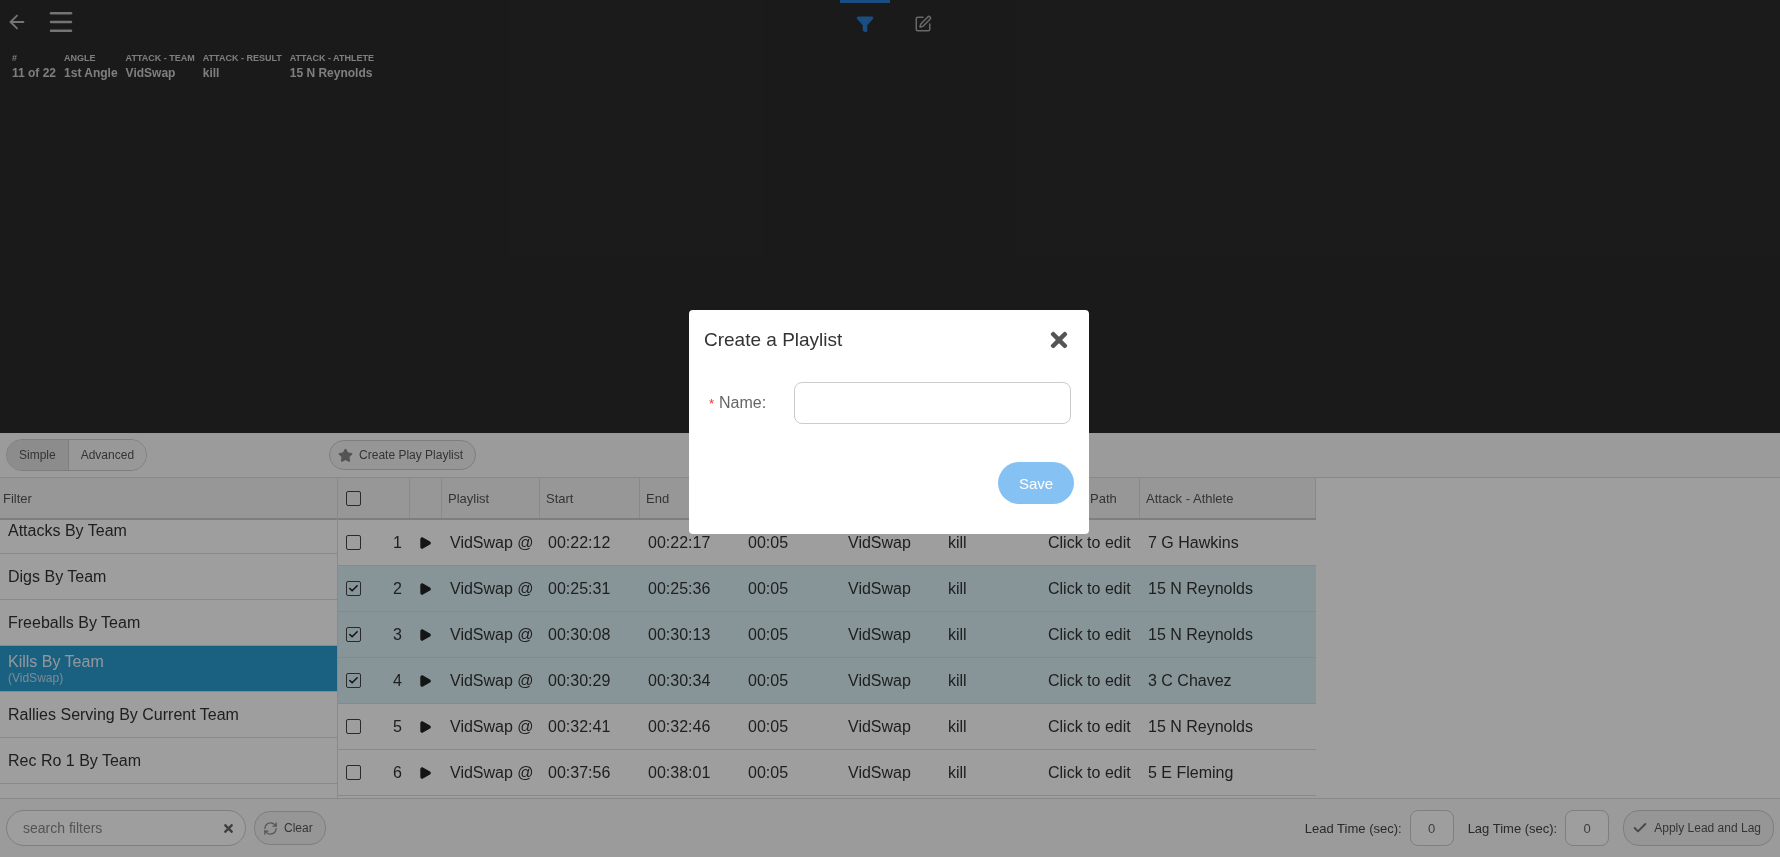  I want to click on column-header: Attack - Athlete, so click(1190, 498).